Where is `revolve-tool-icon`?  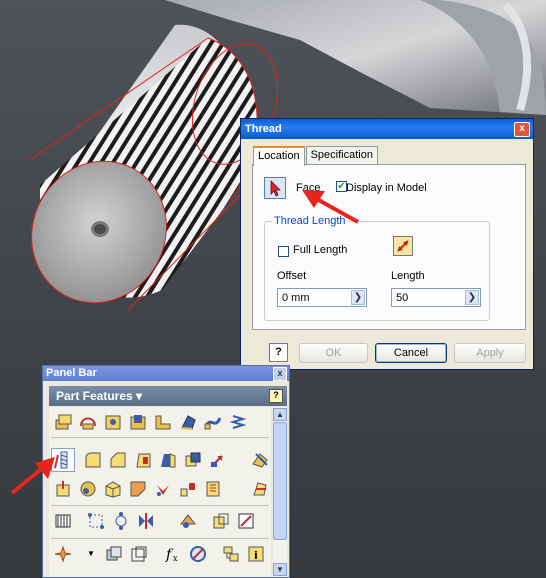 revolve-tool-icon is located at coordinates (88, 422).